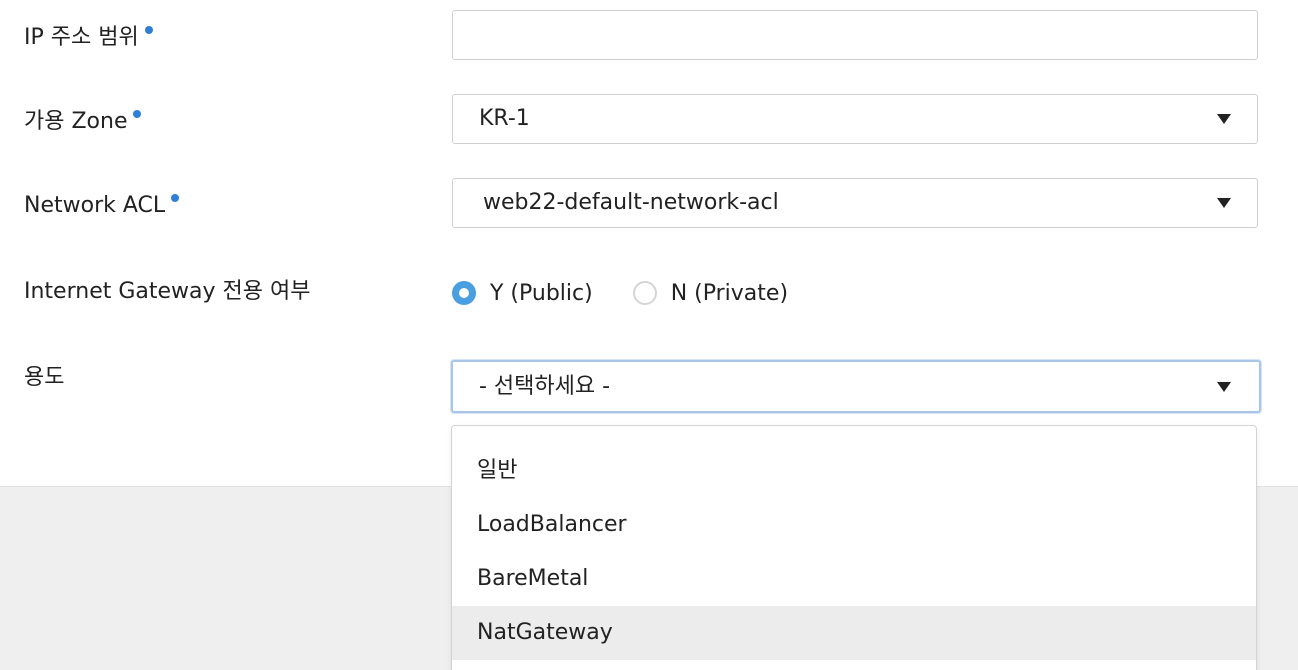 This screenshot has width=1298, height=670. Describe the element at coordinates (76, 121) in the screenshot. I see `zone-label-text: 가용 Zone` at that location.